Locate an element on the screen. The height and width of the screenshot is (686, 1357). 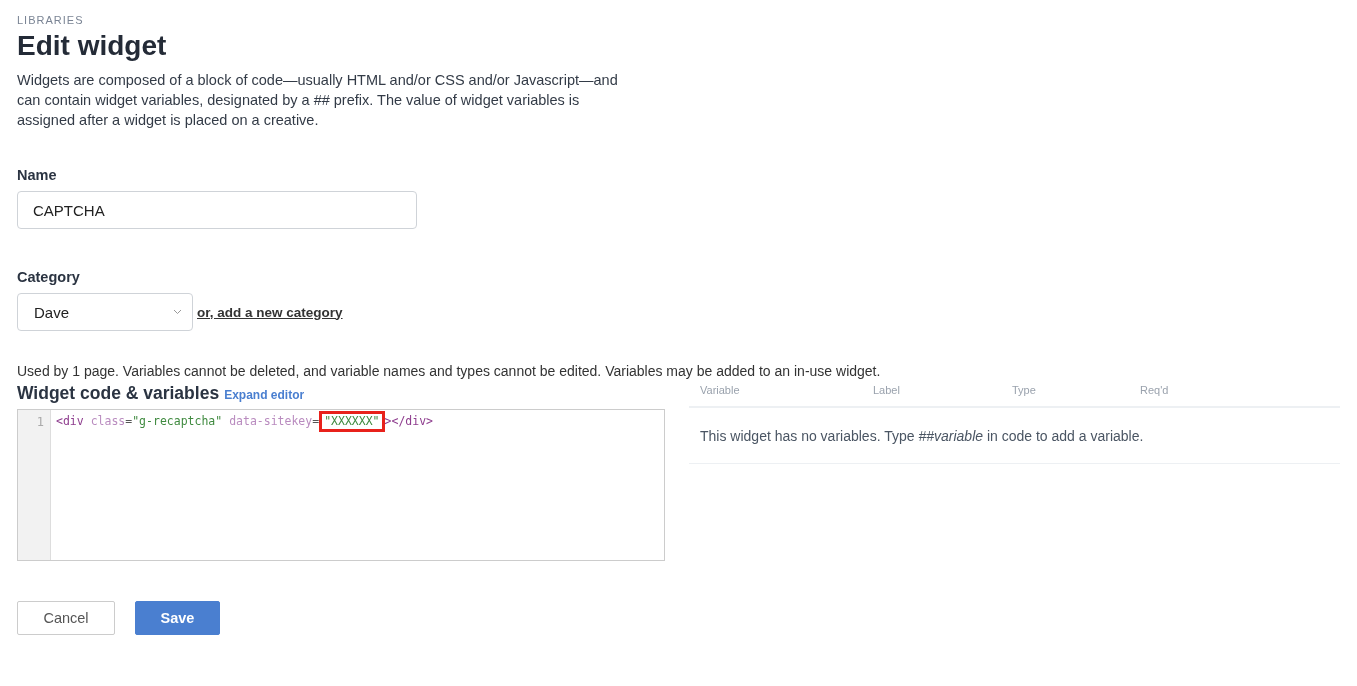
name-input-field: CAPTCHA is located at coordinates (217, 210).